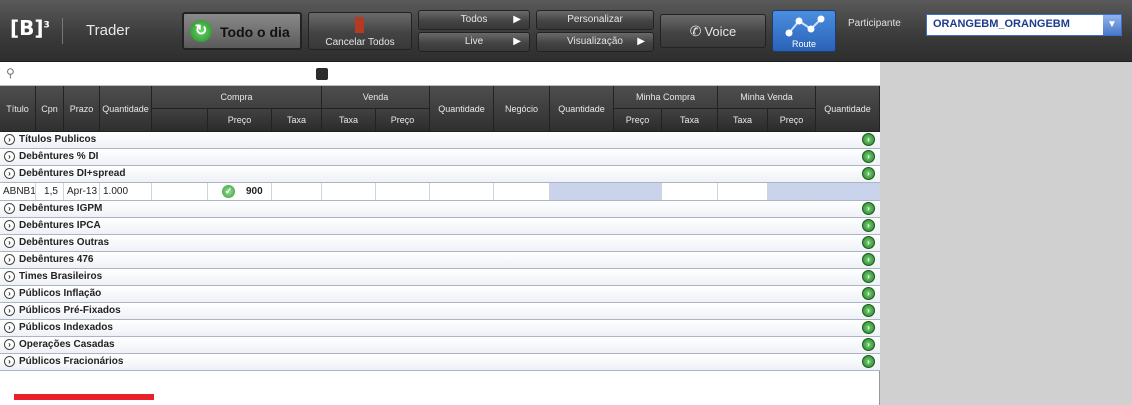  What do you see at coordinates (792, 120) in the screenshot?
I see `col-minha-venda-preco: Preço` at bounding box center [792, 120].